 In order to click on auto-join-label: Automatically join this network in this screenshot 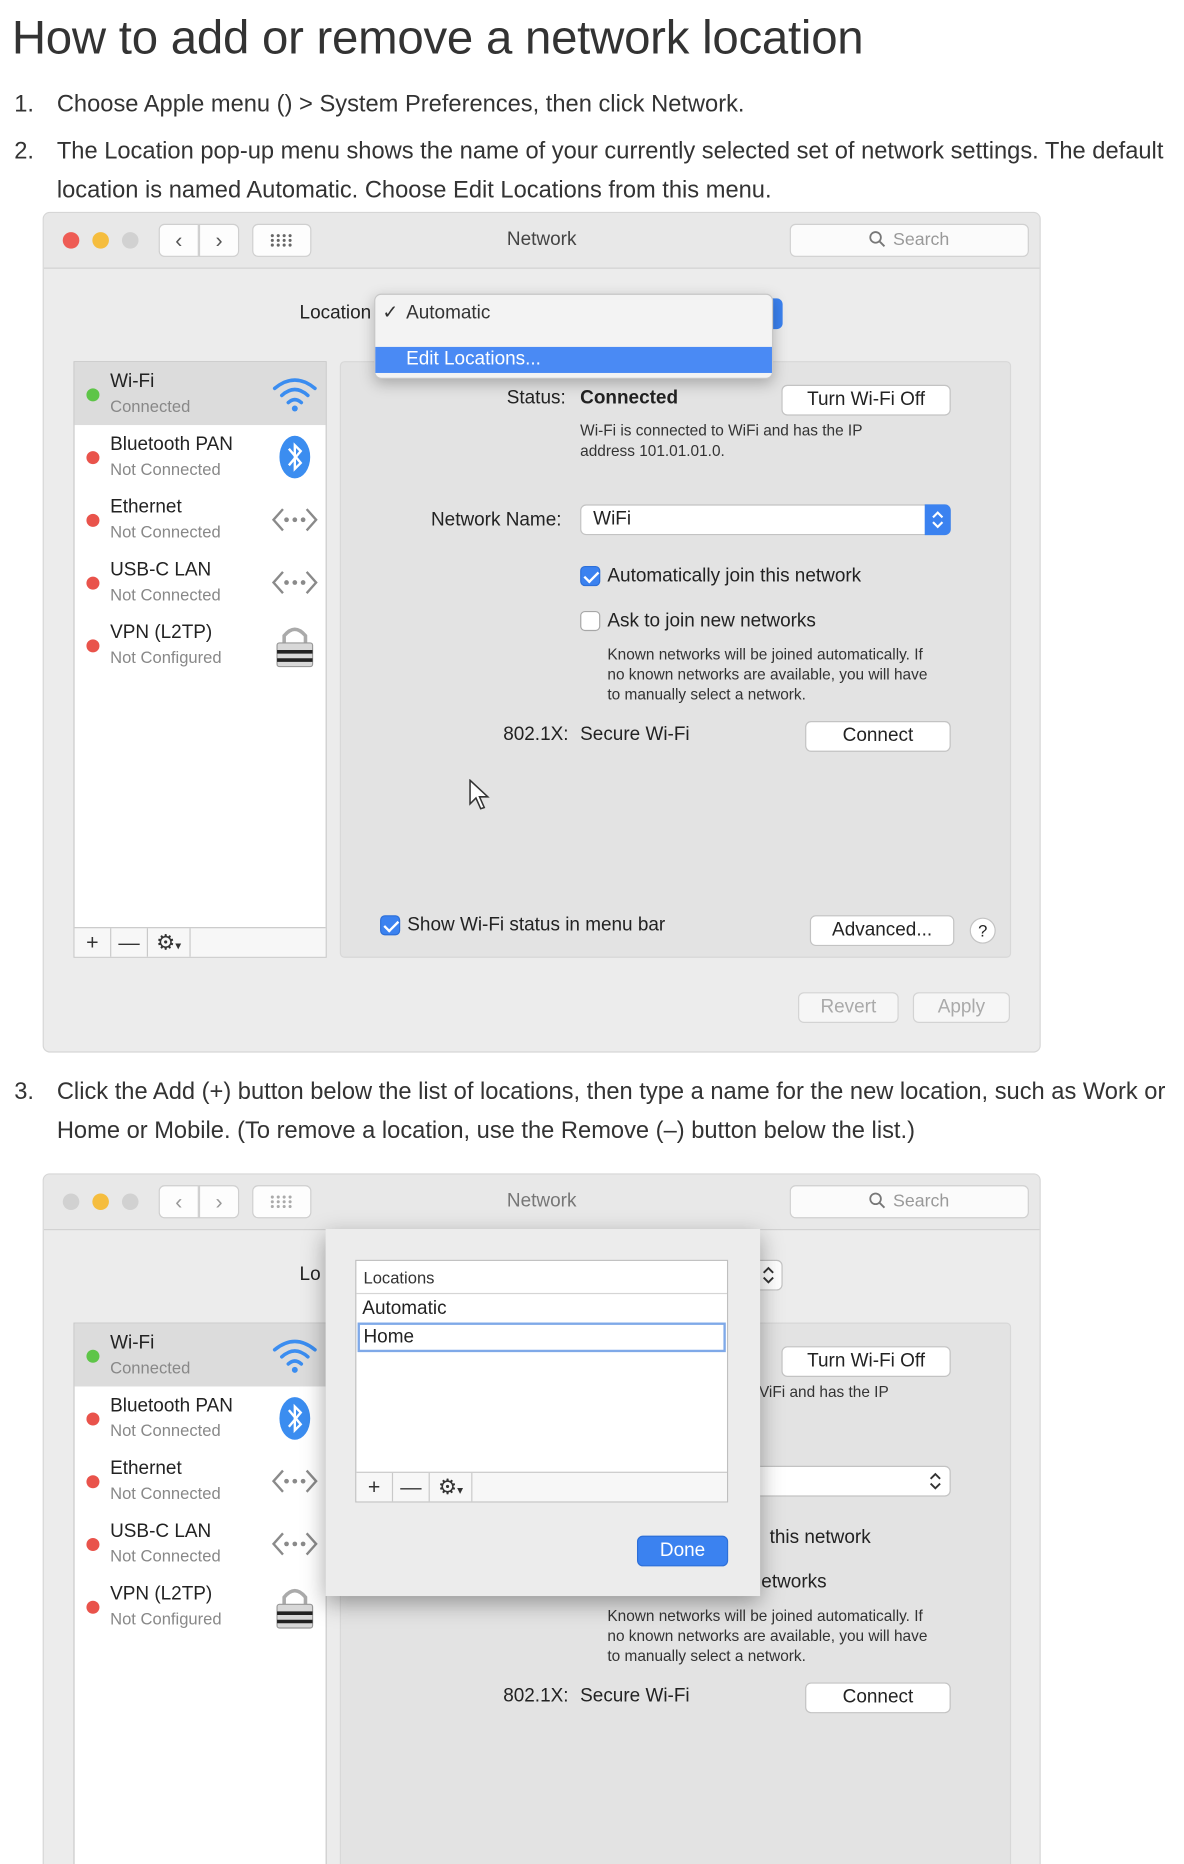, I will do `click(734, 576)`.